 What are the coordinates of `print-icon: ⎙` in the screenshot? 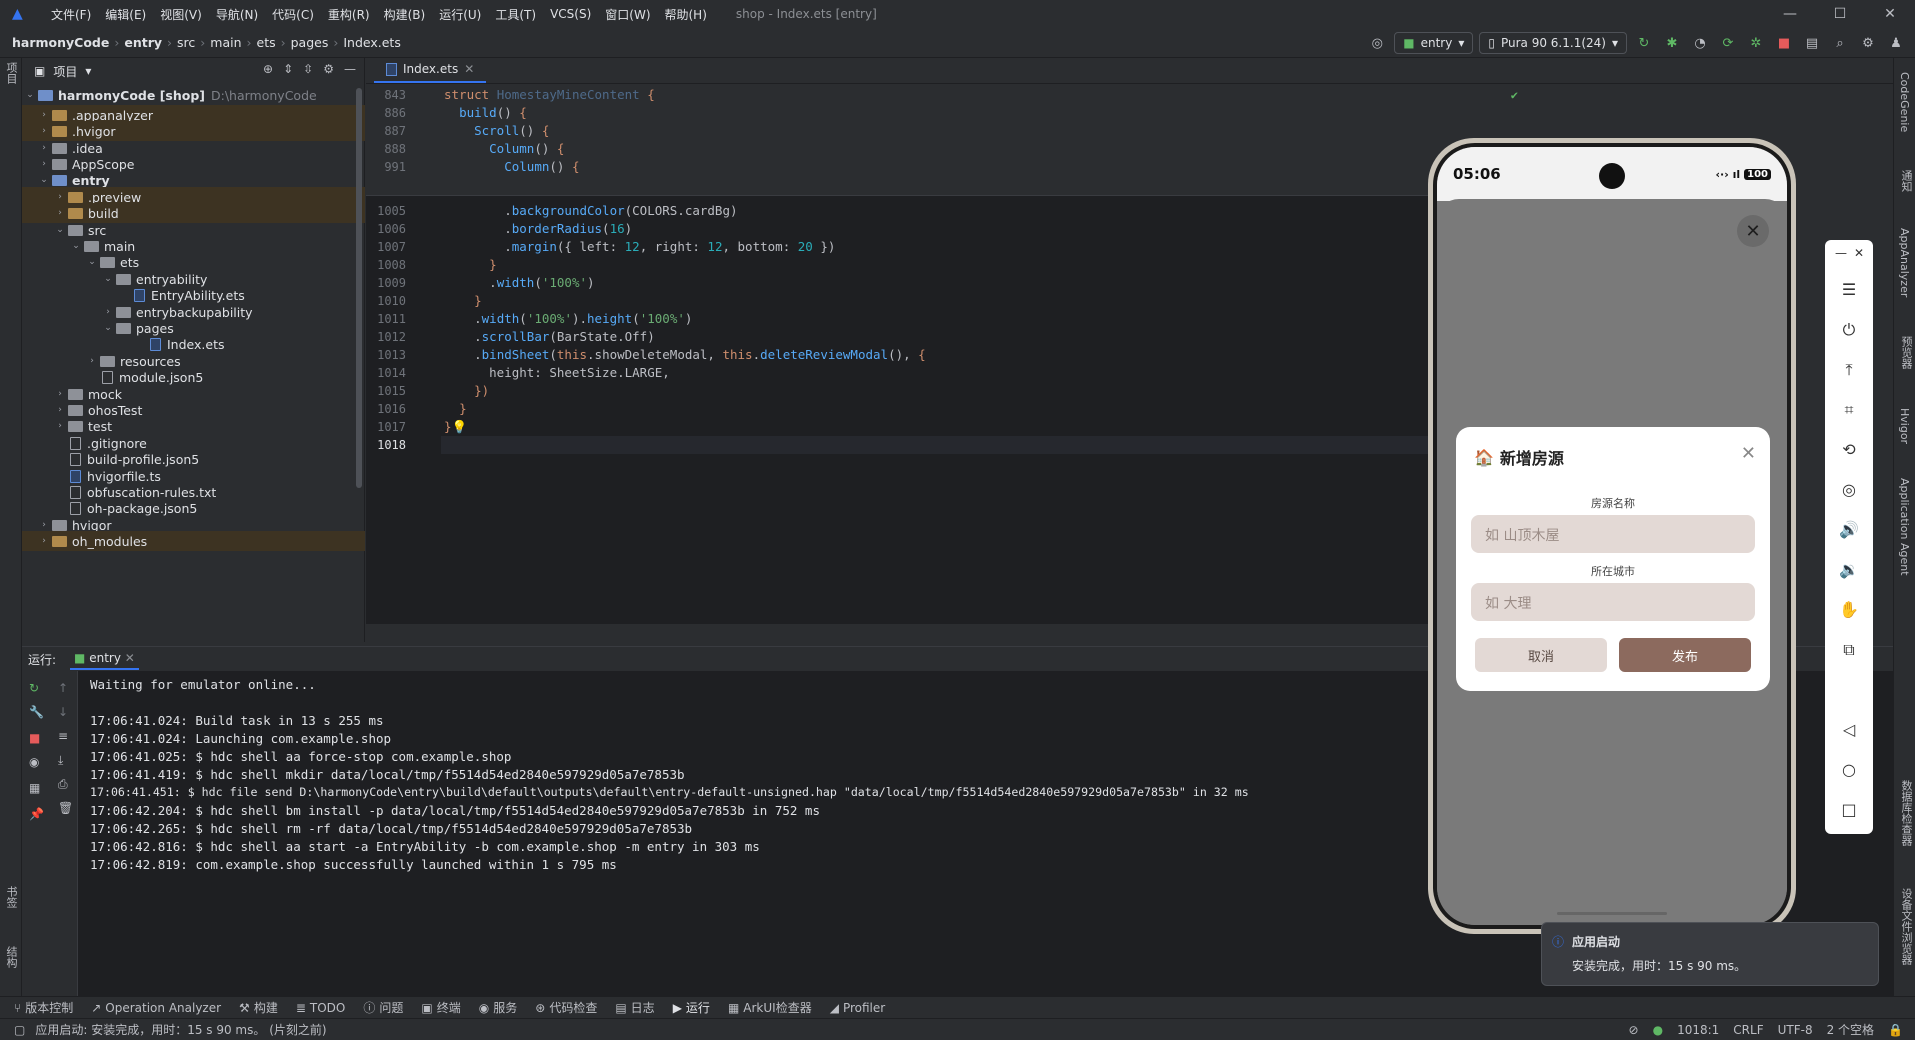 It's located at (63, 784).